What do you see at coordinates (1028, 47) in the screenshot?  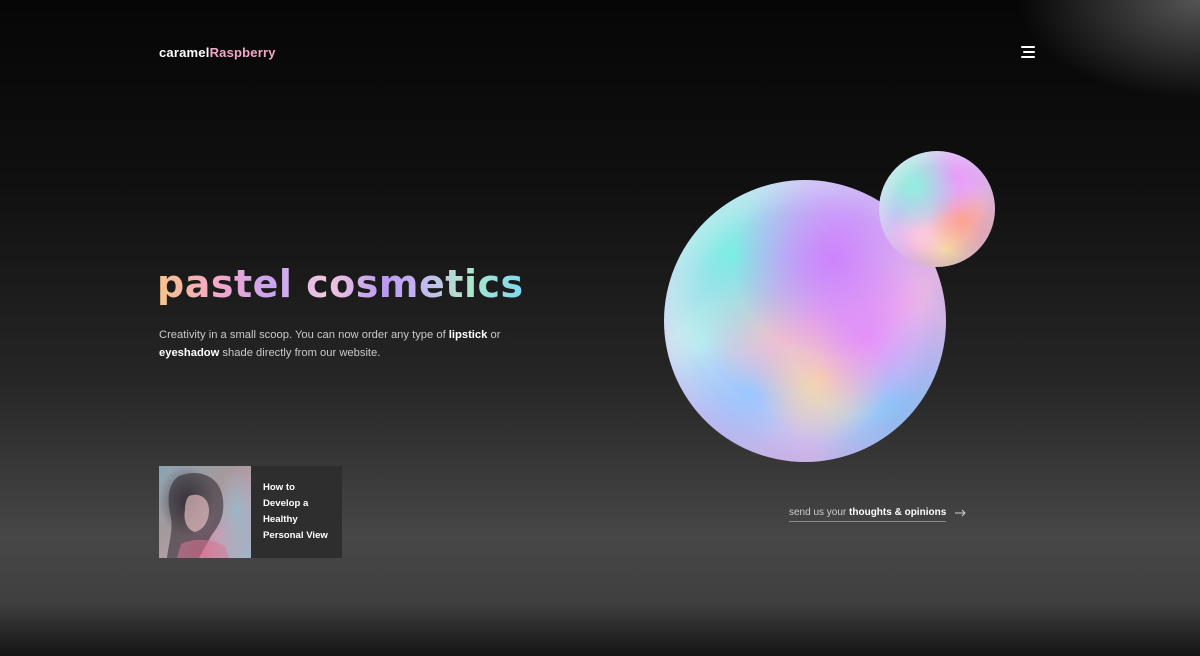 I see `menu-line-top` at bounding box center [1028, 47].